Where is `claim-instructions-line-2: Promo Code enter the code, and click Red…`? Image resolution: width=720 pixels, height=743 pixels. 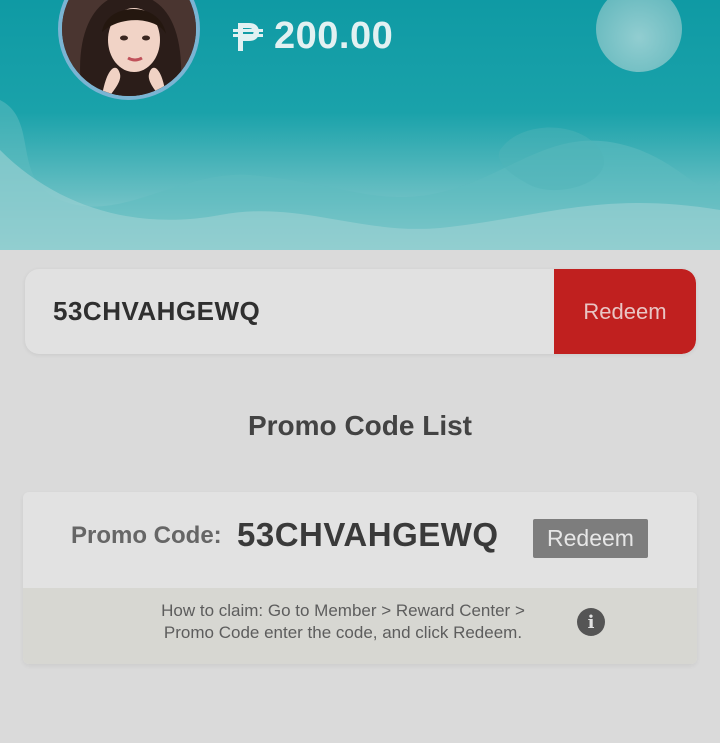 claim-instructions-line-2: Promo Code enter the code, and click Red… is located at coordinates (343, 632).